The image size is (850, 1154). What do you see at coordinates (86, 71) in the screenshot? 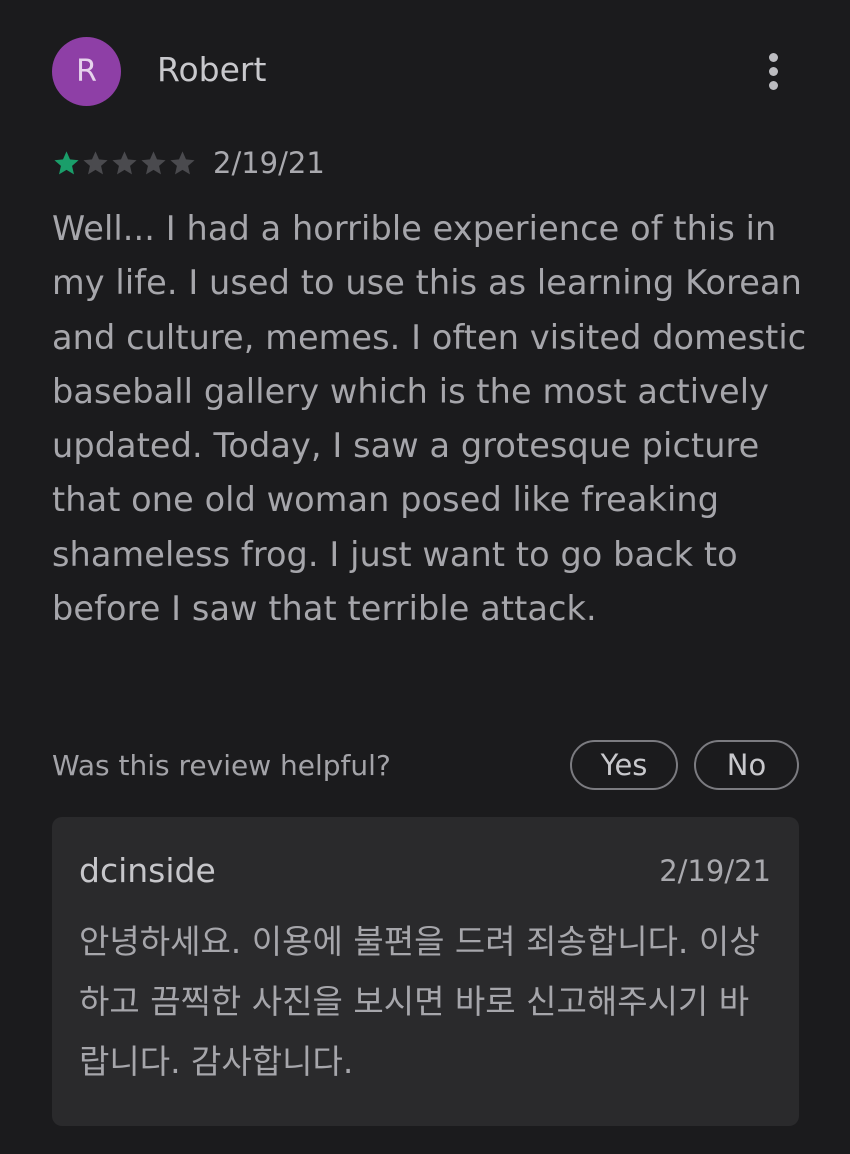
I see `avatar: R` at bounding box center [86, 71].